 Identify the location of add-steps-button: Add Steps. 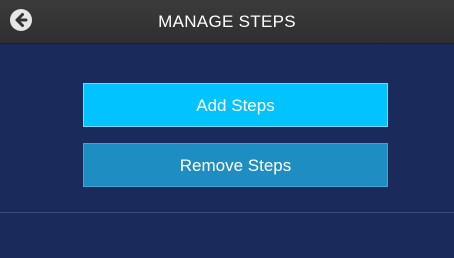
(235, 105).